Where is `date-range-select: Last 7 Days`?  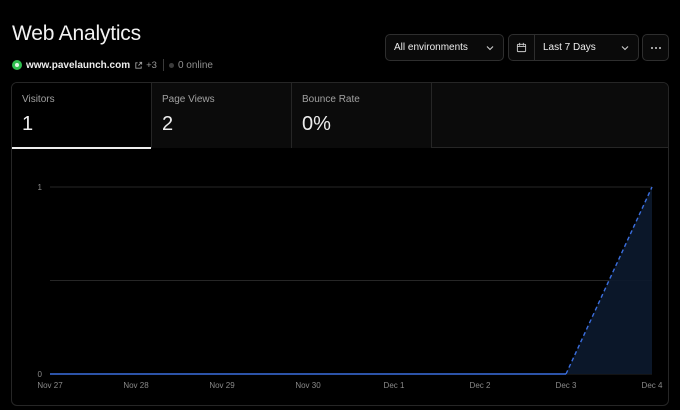 date-range-select: Last 7 Days is located at coordinates (573, 47).